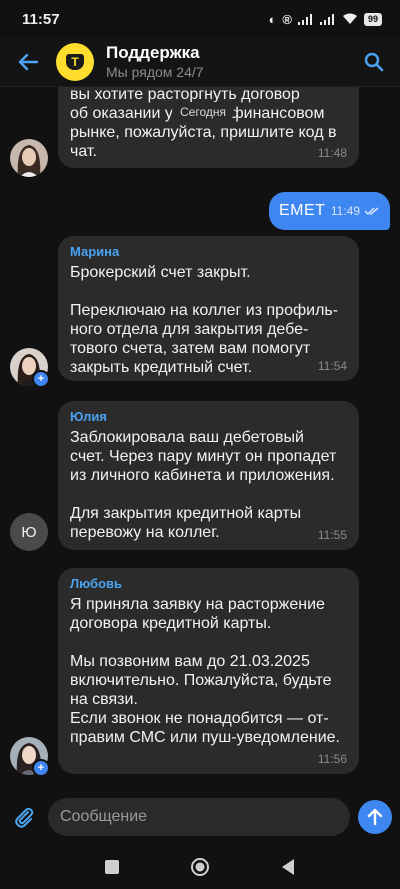 Image resolution: width=400 pixels, height=889 pixels. I want to click on outgoing-message-bubble: ЕМЕТ 11:49, so click(329, 211).